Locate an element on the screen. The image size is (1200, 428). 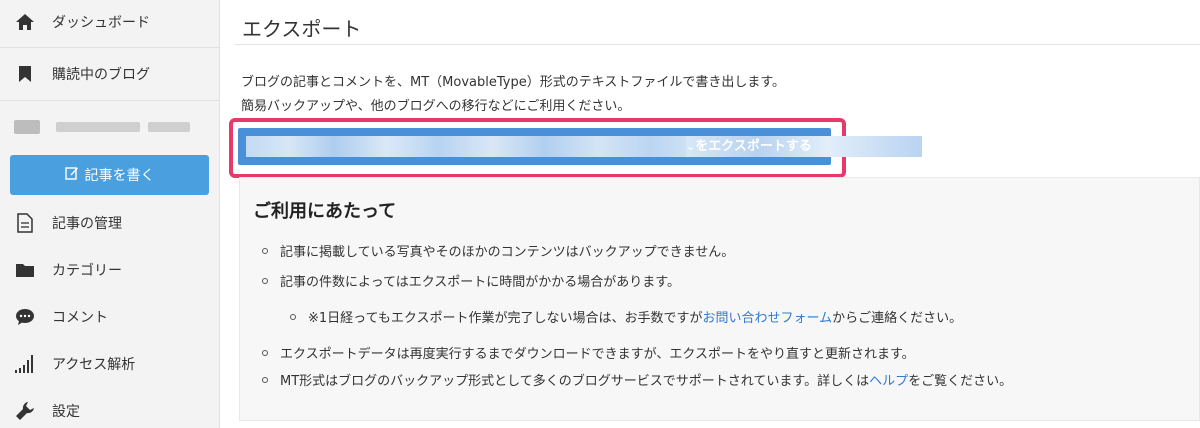
list-item: 記事に掲載している写真やそのほかのコンテンツはバックアップできません。 is located at coordinates (498, 250).